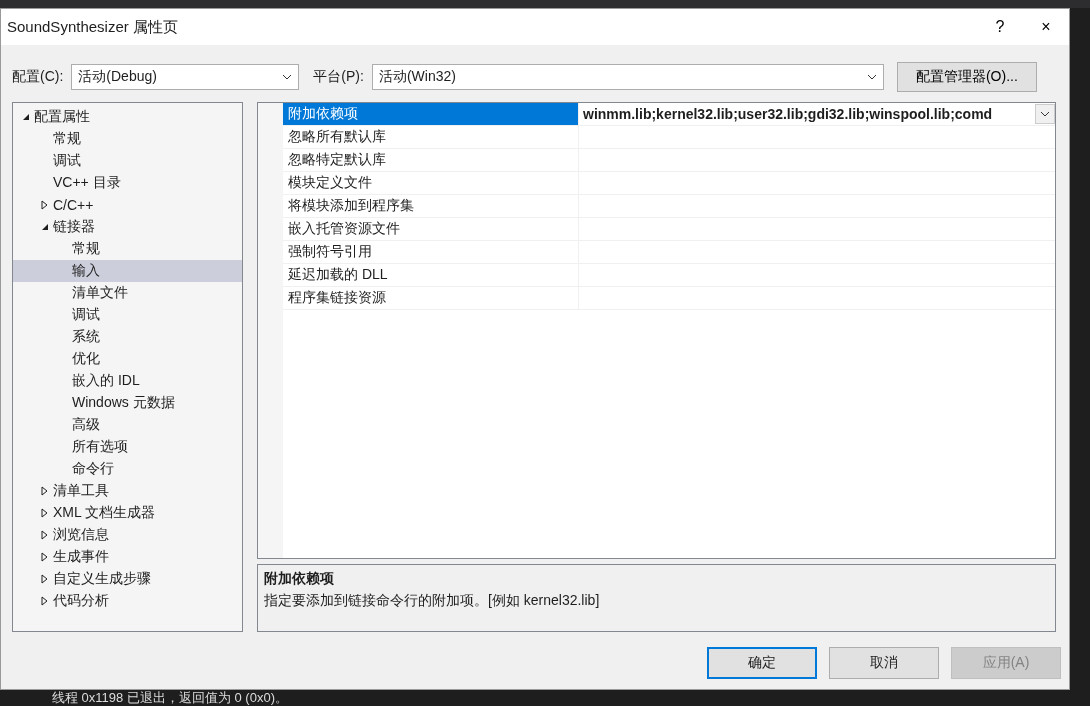 The width and height of the screenshot is (1090, 706). What do you see at coordinates (884, 663) in the screenshot?
I see `dialog-button: 取消` at bounding box center [884, 663].